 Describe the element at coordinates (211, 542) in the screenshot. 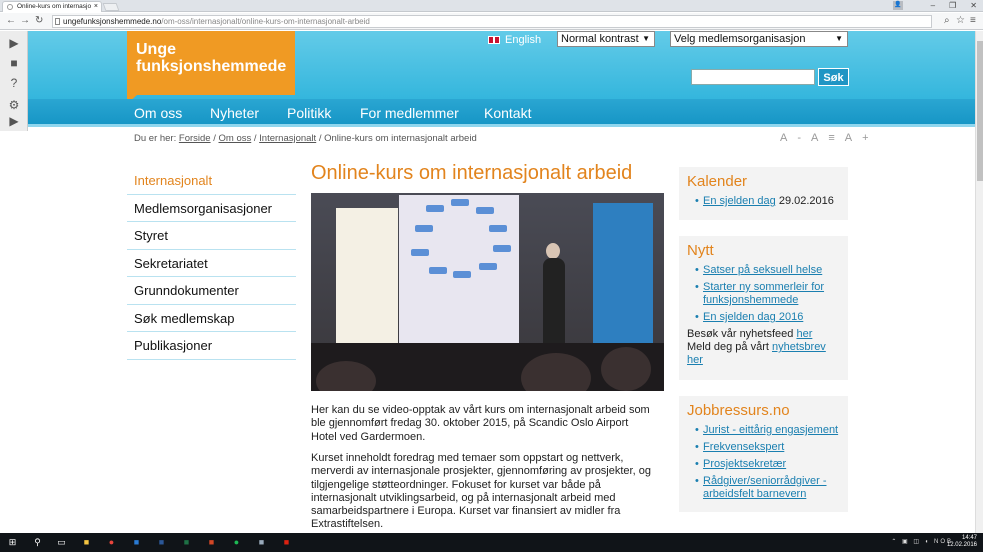

I see `powerpoint-icon: ■` at that location.